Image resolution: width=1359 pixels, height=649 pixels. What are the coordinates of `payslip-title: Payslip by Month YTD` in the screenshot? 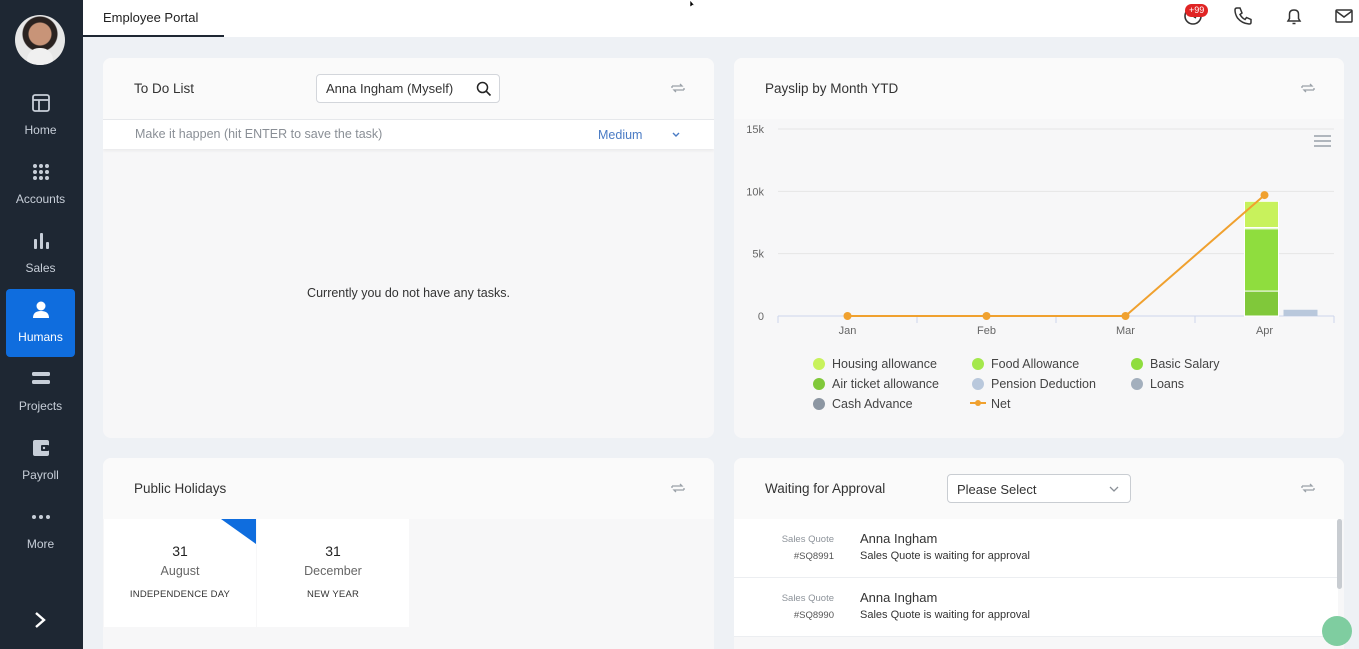 It's located at (832, 88).